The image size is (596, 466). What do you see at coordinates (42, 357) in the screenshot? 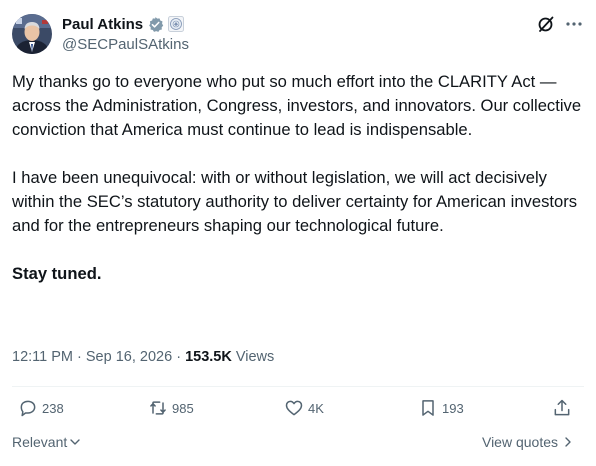
I see `tweet-time: 12:11 PM` at bounding box center [42, 357].